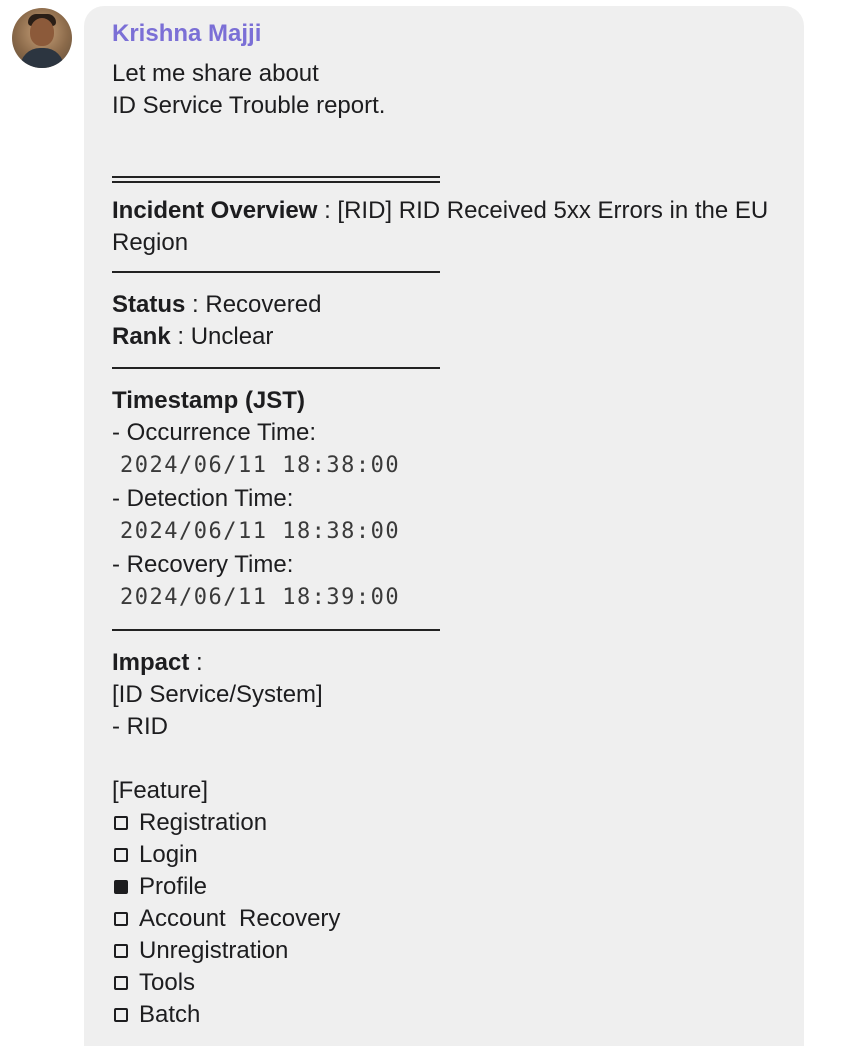 The width and height of the screenshot is (854, 1046). Describe the element at coordinates (141, 336) in the screenshot. I see `rank-label: Rank` at that location.